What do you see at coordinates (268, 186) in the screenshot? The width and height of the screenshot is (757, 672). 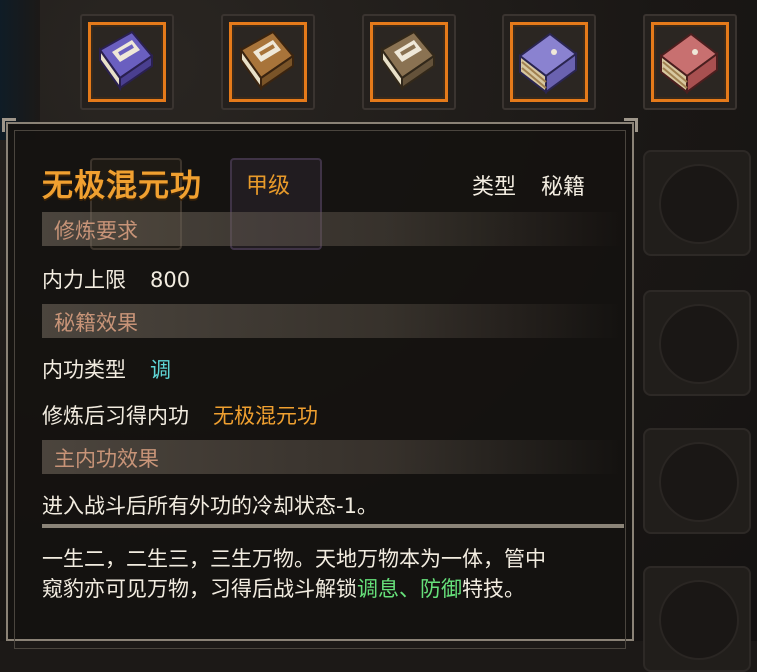 I see `item-grade: 甲级` at bounding box center [268, 186].